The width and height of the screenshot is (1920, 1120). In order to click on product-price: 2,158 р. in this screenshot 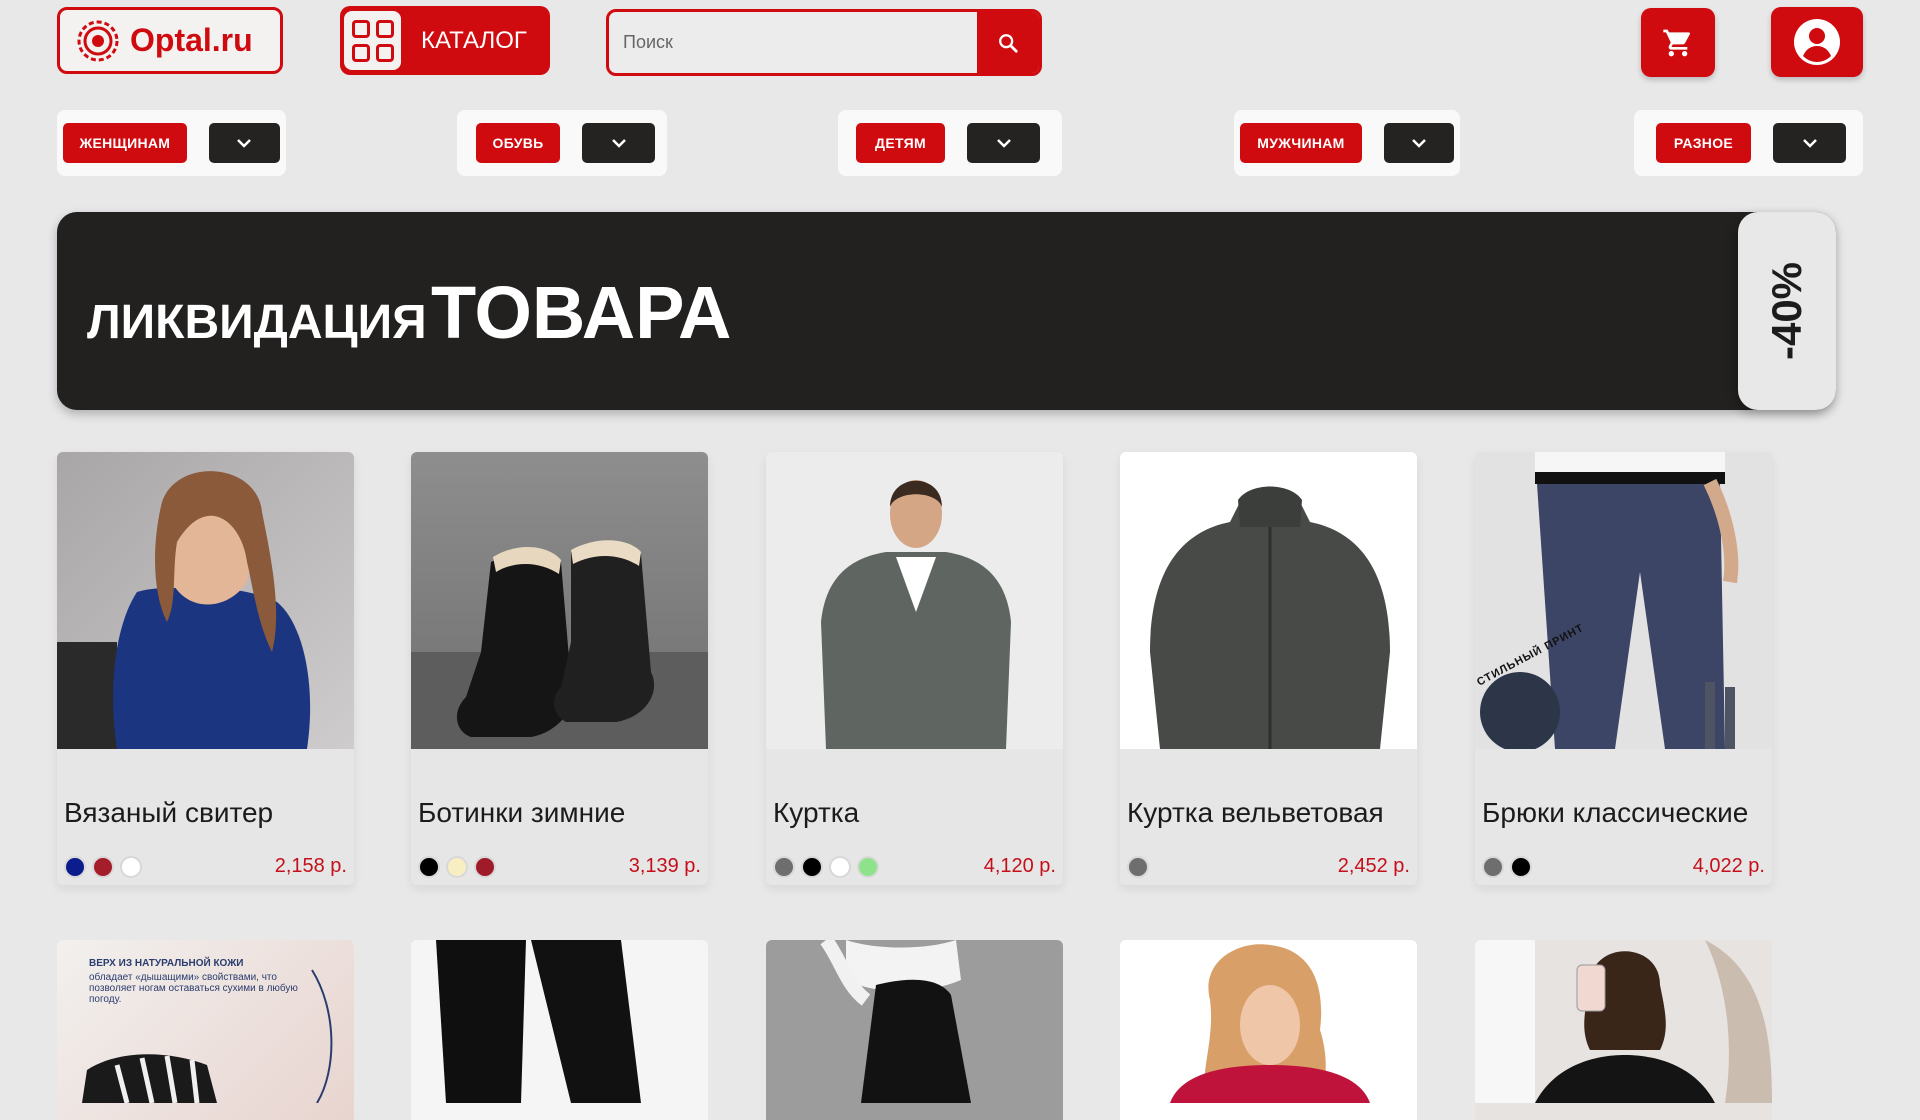, I will do `click(310, 866)`.